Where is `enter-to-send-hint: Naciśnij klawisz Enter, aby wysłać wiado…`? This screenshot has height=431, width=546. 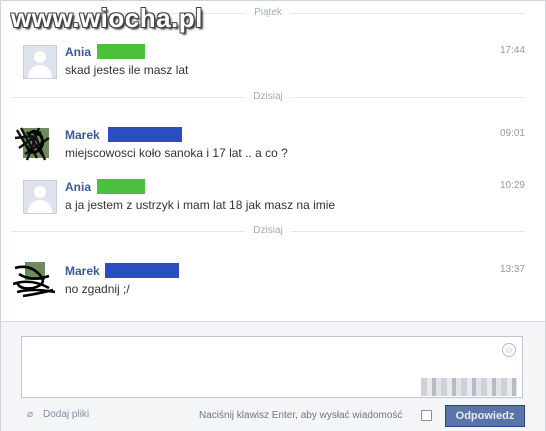 enter-to-send-hint: Naciśnij klawisz Enter, aby wysłać wiado… is located at coordinates (301, 415).